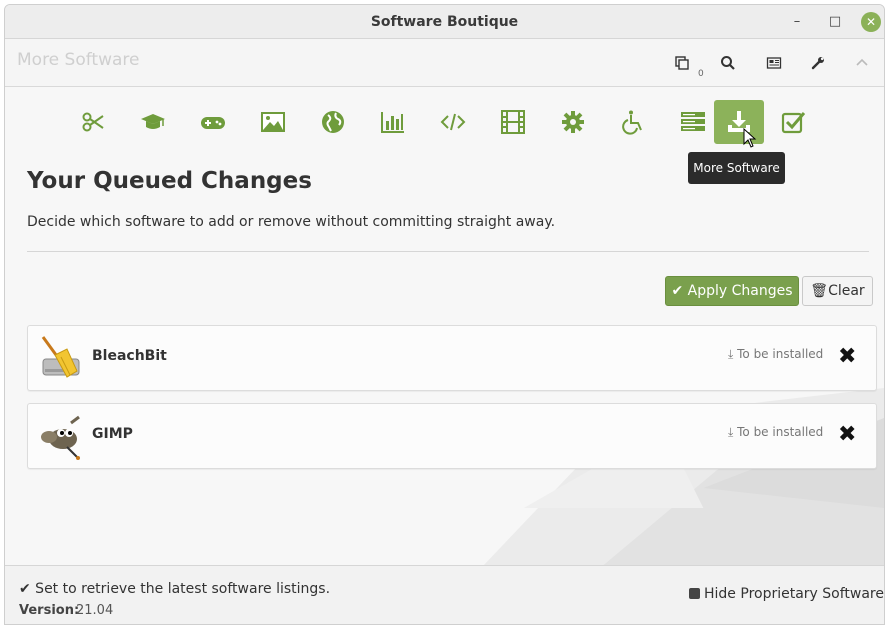 The width and height of the screenshot is (885, 625). Describe the element at coordinates (49, 610) in the screenshot. I see `version-label: Version:` at that location.